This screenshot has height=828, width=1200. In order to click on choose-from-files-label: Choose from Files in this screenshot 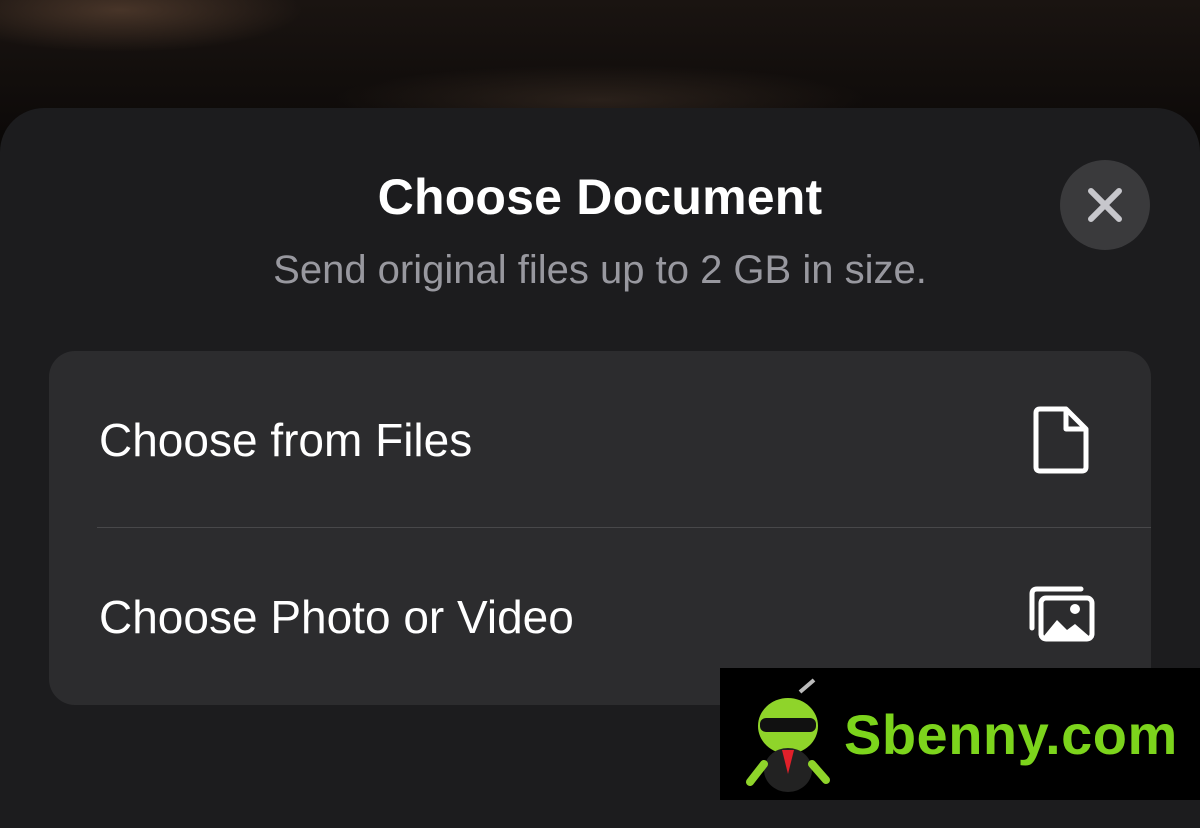, I will do `click(286, 440)`.